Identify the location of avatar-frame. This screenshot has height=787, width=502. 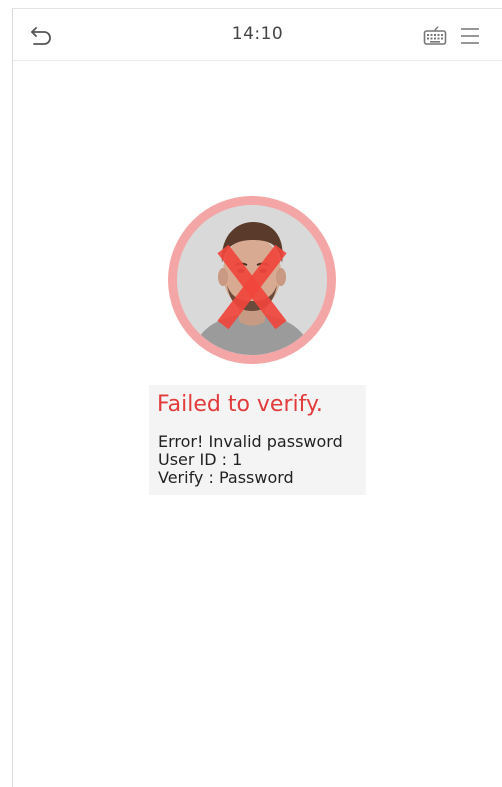
(252, 280).